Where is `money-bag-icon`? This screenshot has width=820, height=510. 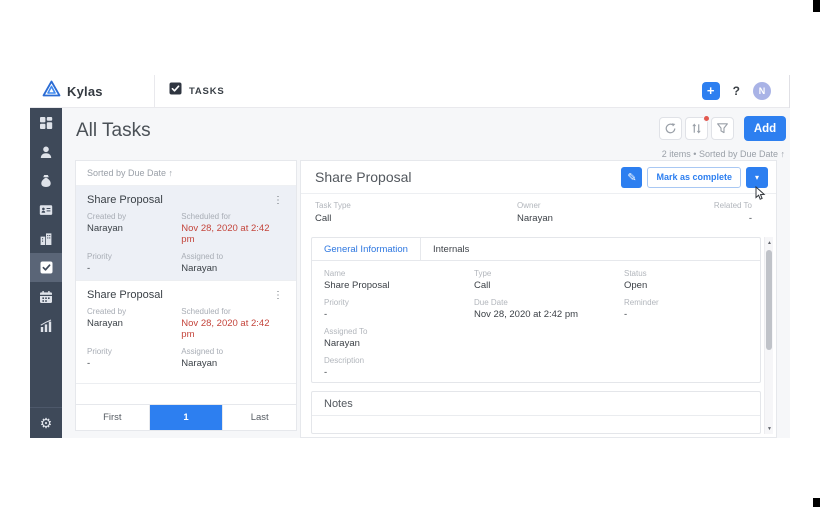 money-bag-icon is located at coordinates (46, 180).